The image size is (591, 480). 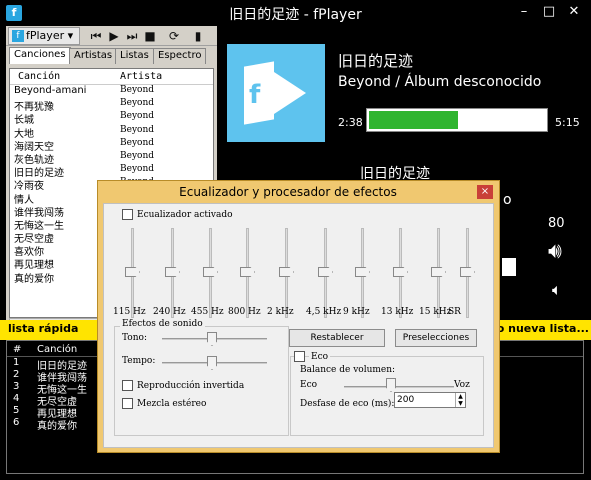 What do you see at coordinates (557, 290) in the screenshot?
I see `mute-icon: 🔈︎` at bounding box center [557, 290].